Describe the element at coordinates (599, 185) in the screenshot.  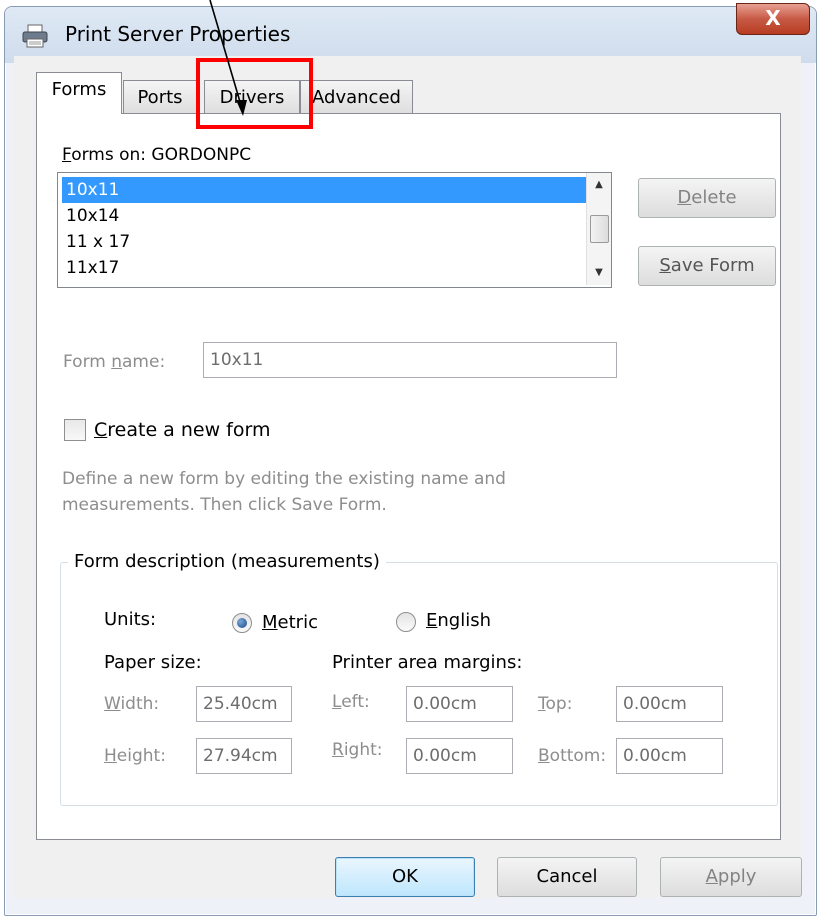
I see `scroll-up-icon: ▲` at that location.